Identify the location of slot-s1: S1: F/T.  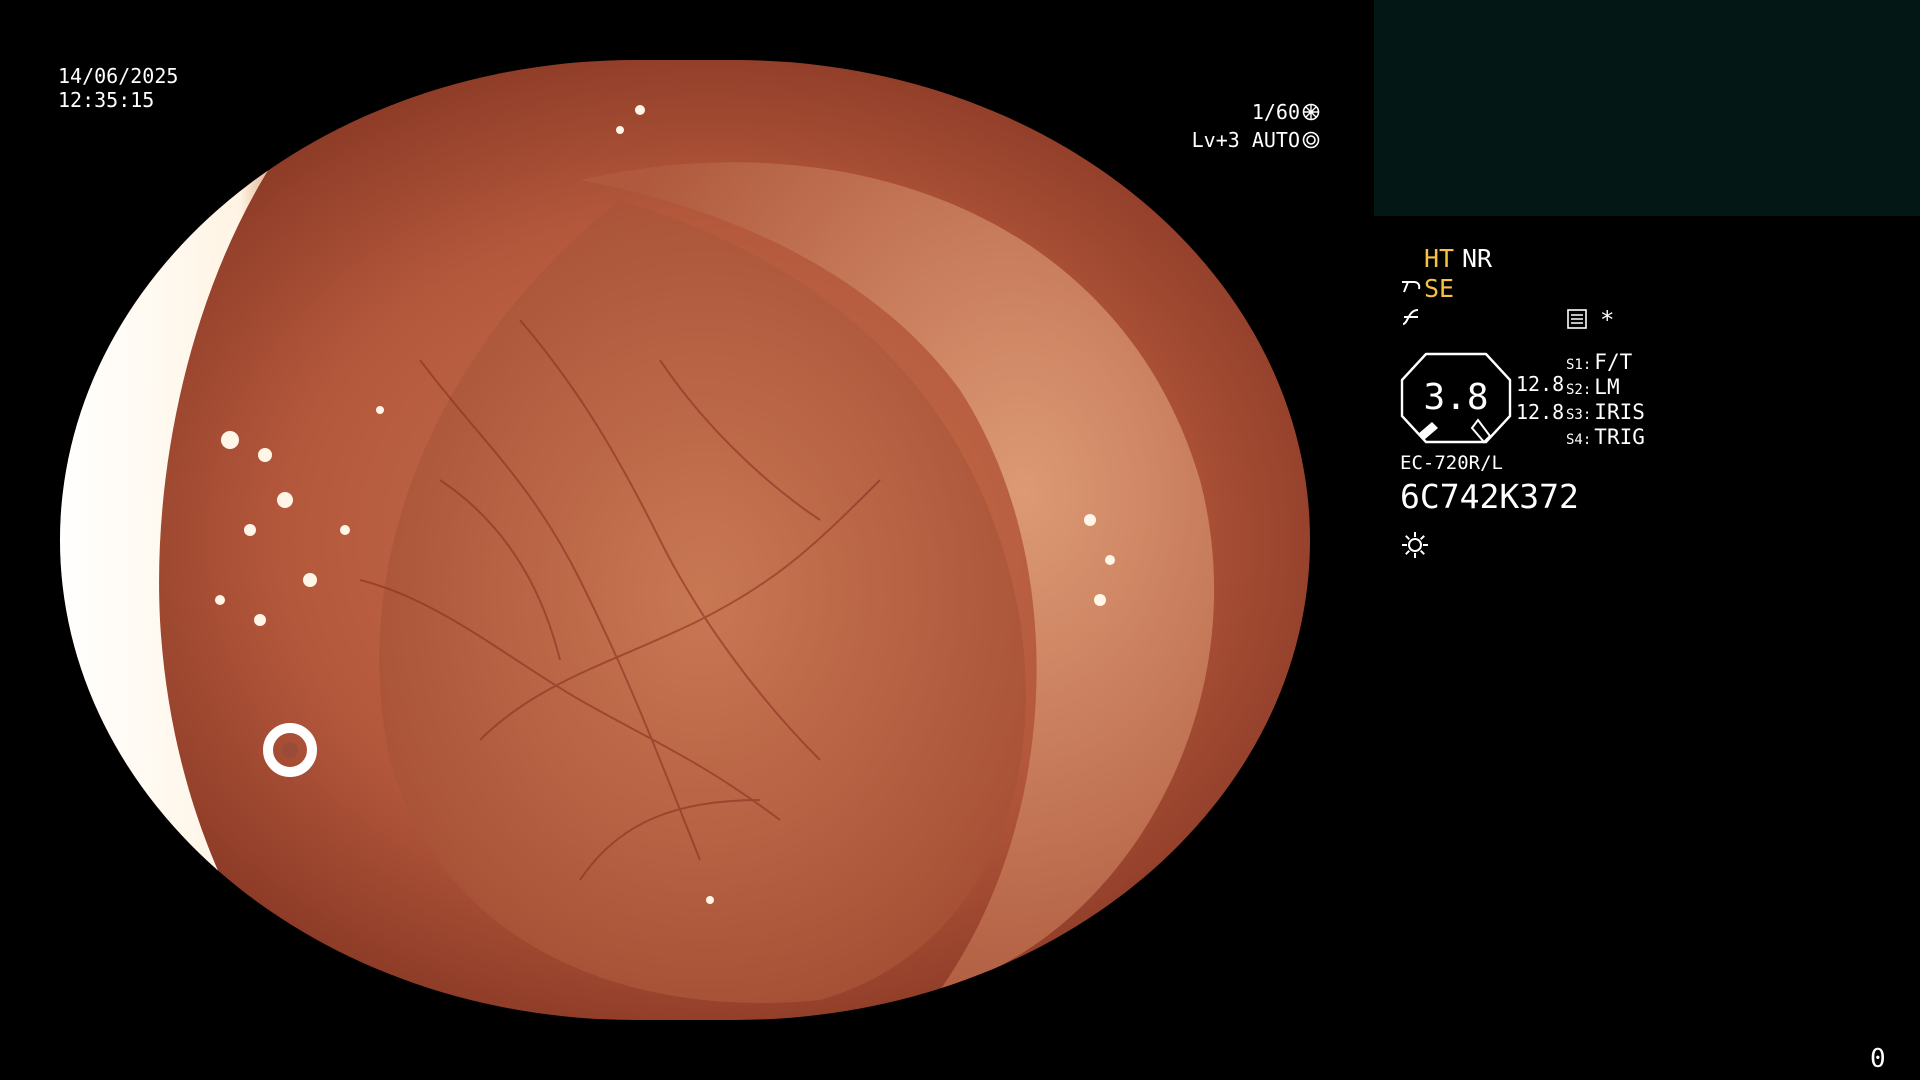
(1599, 362).